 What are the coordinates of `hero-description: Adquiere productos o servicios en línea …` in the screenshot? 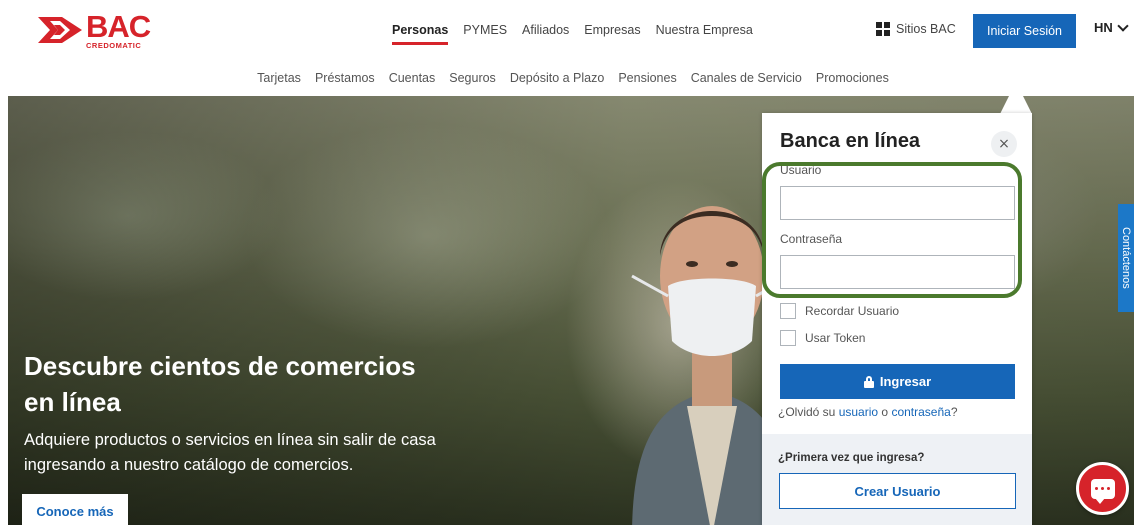 It's located at (230, 452).